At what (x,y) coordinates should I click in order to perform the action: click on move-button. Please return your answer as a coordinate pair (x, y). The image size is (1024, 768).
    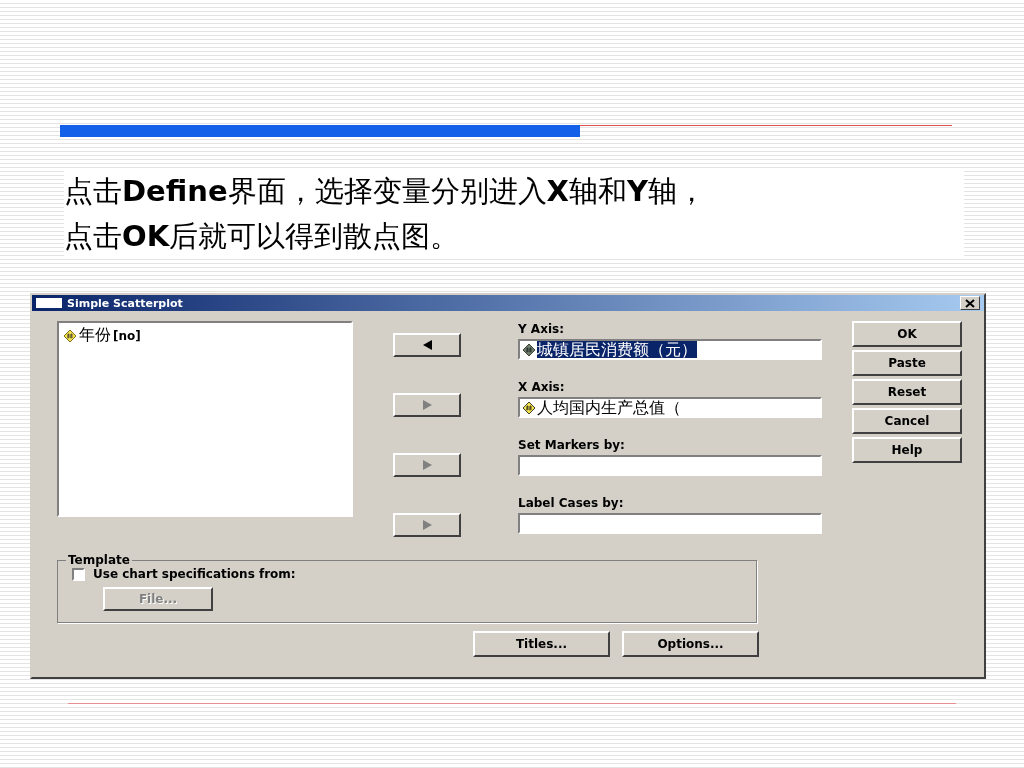
    Looking at the image, I should click on (427, 345).